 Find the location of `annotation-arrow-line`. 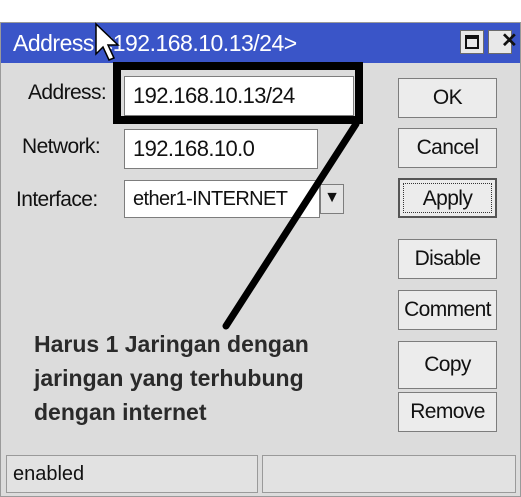

annotation-arrow-line is located at coordinates (291, 225).